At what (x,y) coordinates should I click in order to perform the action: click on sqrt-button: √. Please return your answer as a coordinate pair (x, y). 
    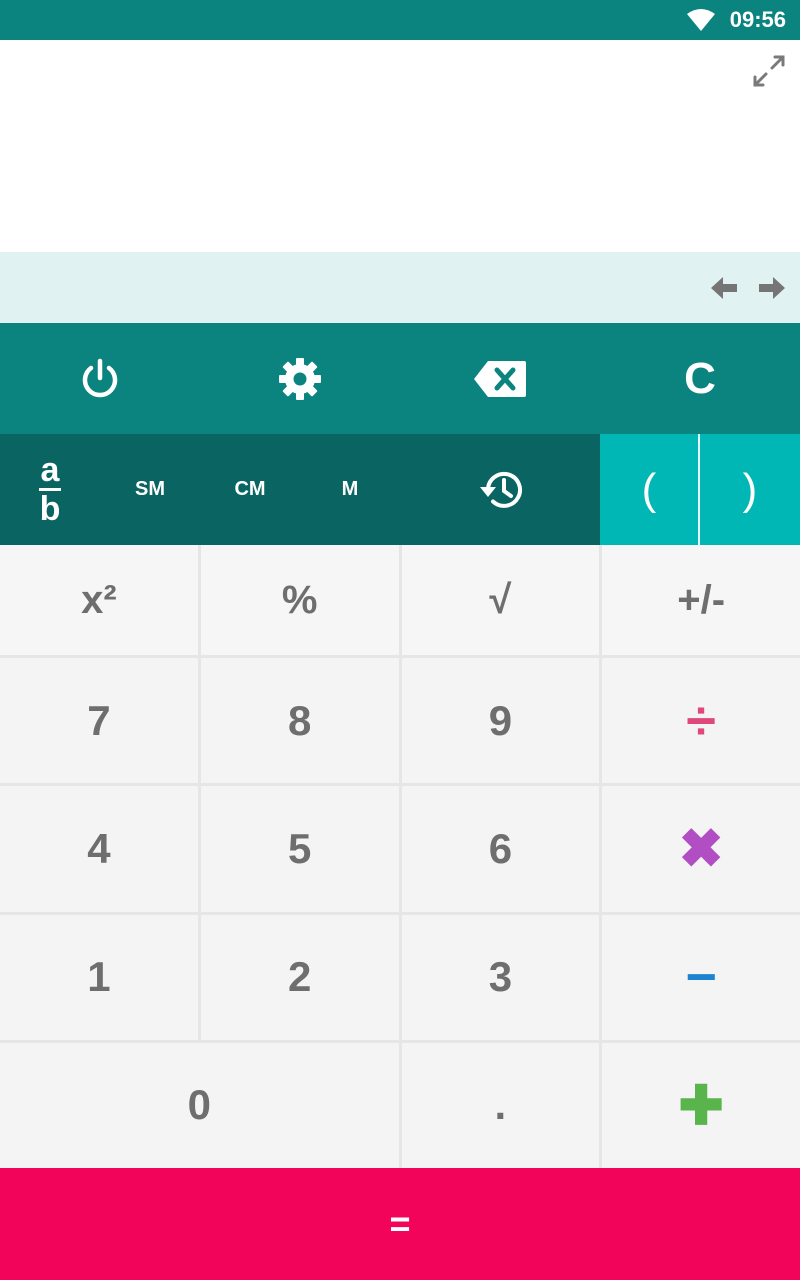
    Looking at the image, I should click on (500, 600).